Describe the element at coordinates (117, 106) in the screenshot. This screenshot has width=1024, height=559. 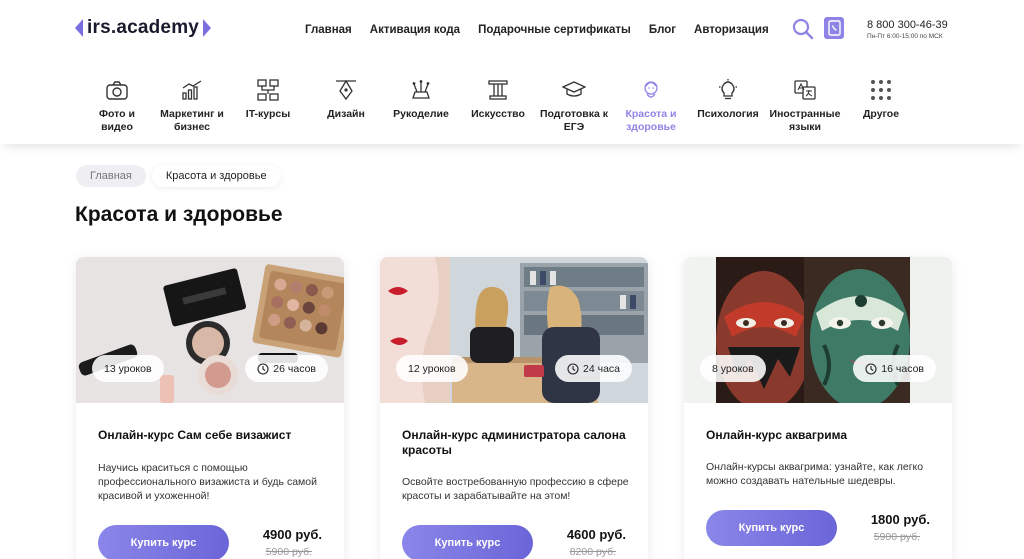
I see `category-photo-video: Фото и видео` at that location.